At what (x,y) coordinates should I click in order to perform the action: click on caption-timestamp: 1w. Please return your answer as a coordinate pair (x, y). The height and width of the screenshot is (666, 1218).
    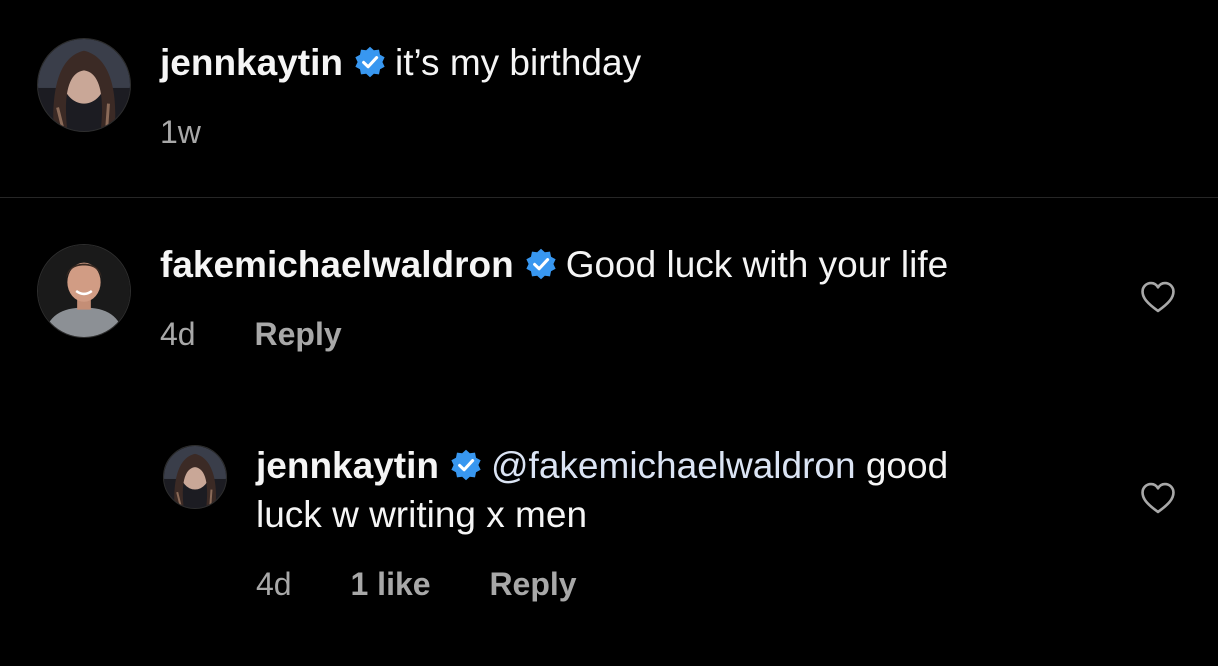
    Looking at the image, I should click on (180, 132).